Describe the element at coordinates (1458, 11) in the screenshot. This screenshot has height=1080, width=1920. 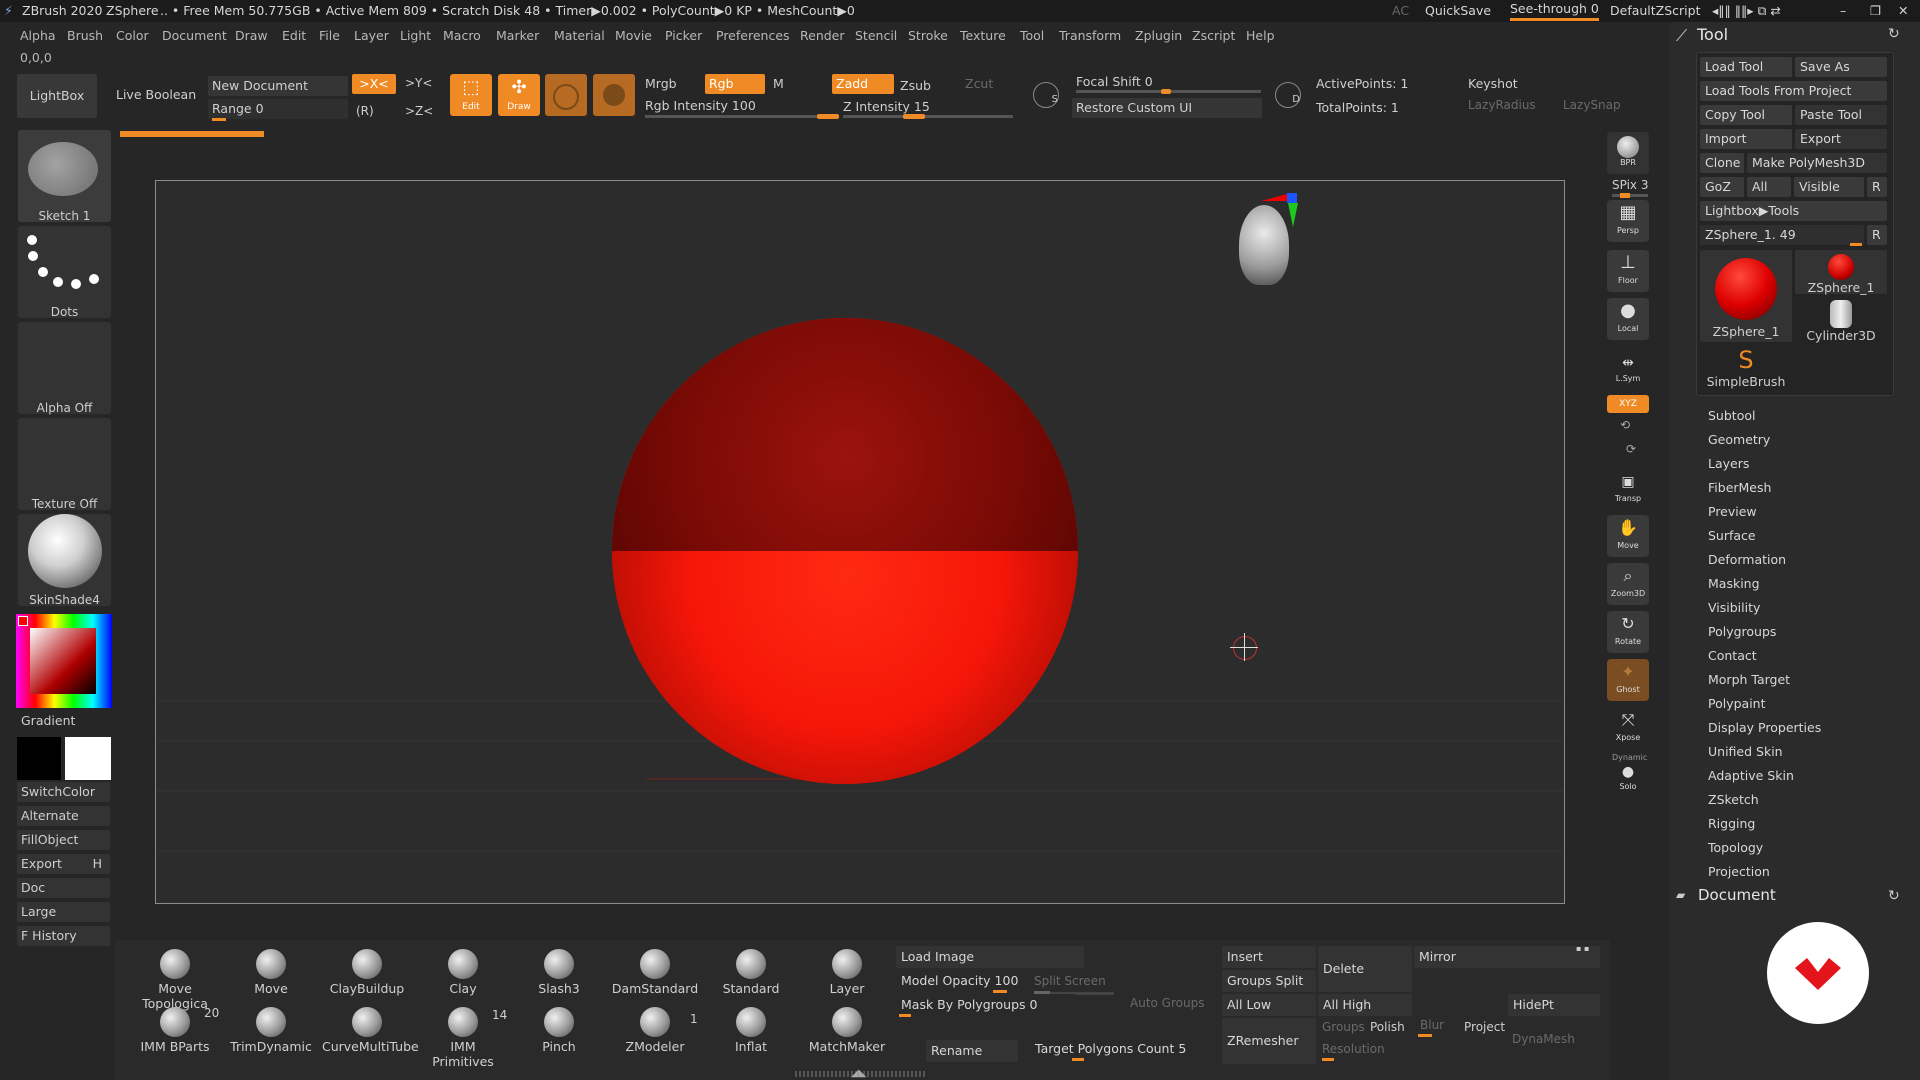
I see `quicksave-button: QuickSave` at that location.